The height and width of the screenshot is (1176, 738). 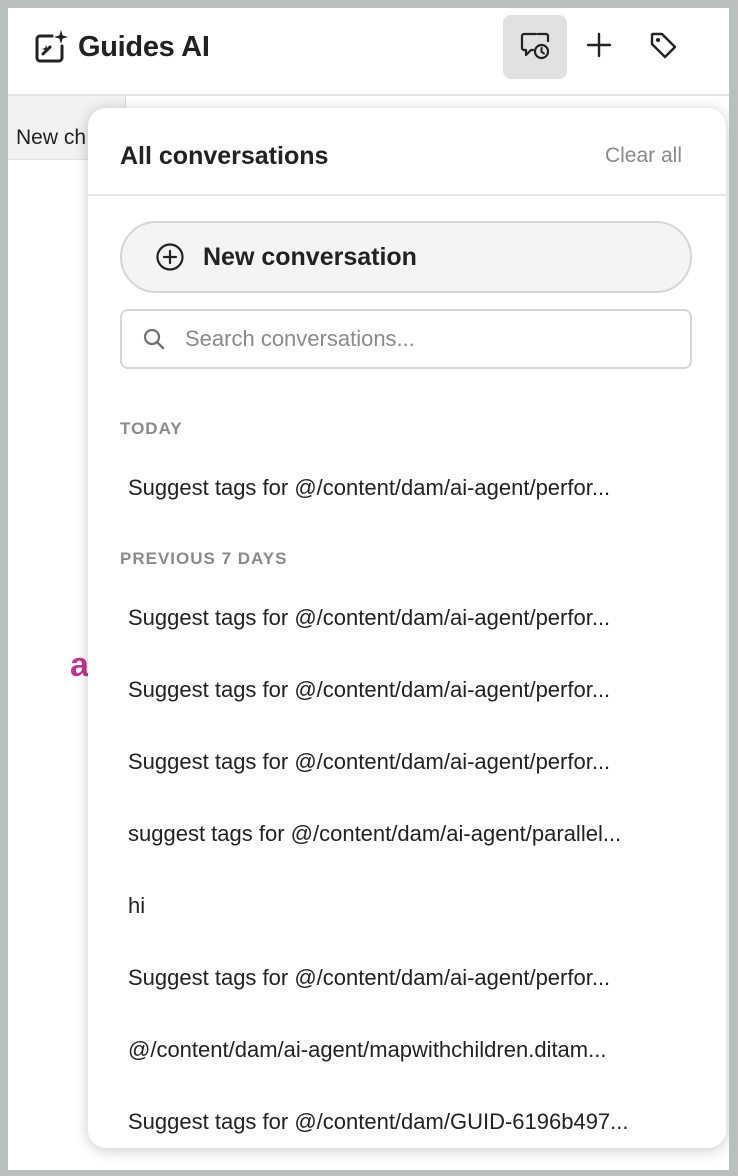 I want to click on conversation-history-button, so click(x=535, y=47).